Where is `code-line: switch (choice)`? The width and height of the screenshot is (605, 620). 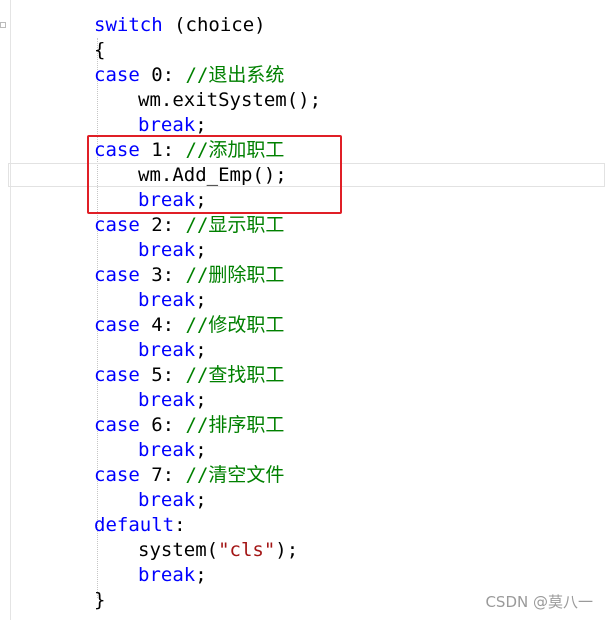
code-line: switch (choice) is located at coordinates (180, 25).